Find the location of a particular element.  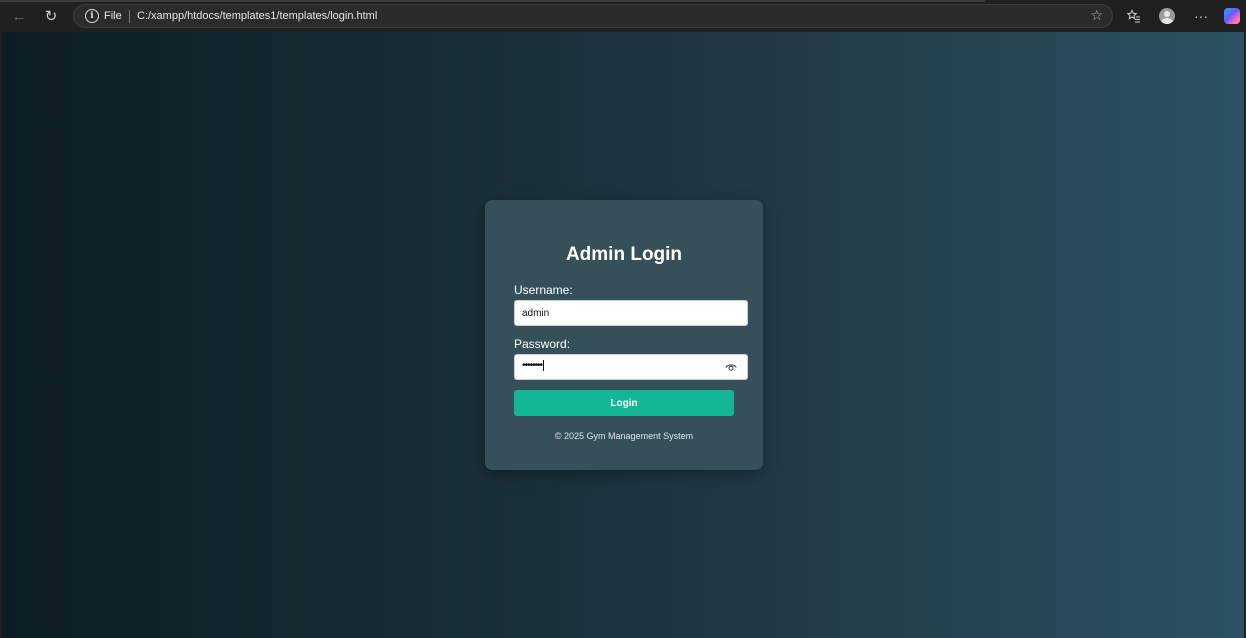

back-arrow-icon: ← is located at coordinates (19, 16).